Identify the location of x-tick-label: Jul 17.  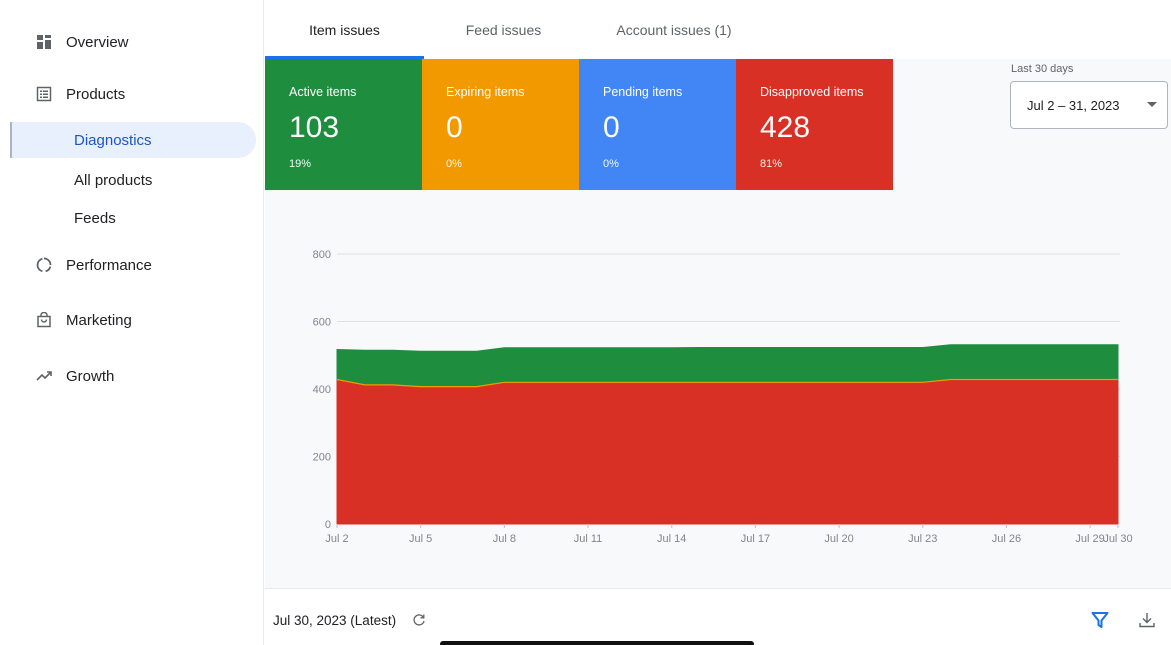
(755, 539).